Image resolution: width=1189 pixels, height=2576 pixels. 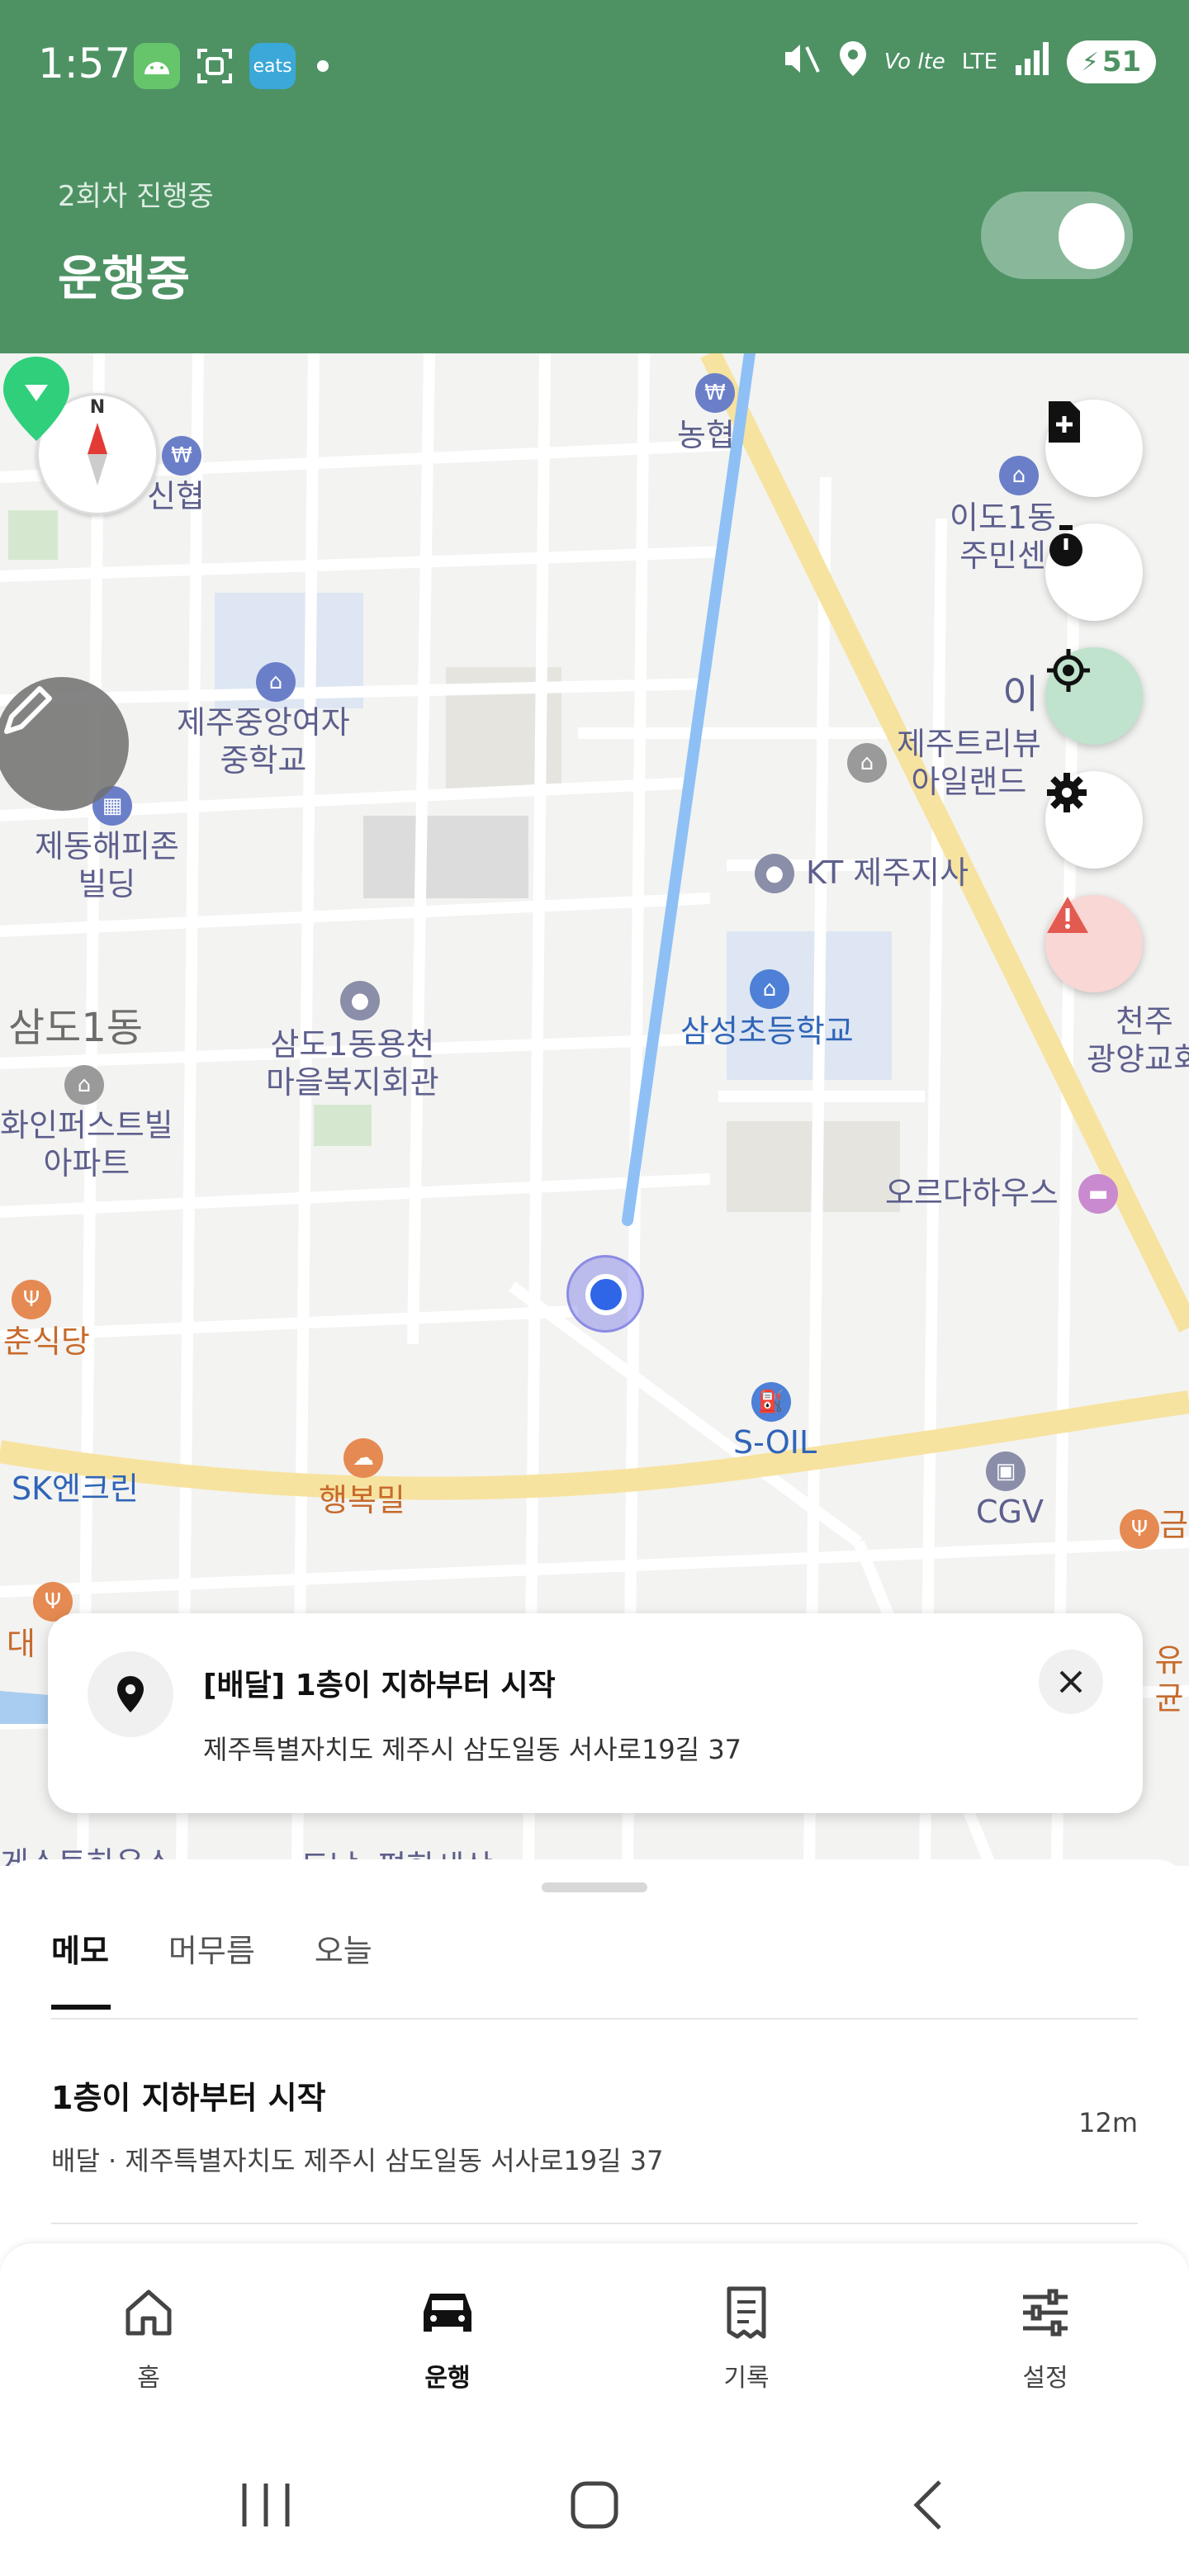 What do you see at coordinates (1098, 1194) in the screenshot?
I see `hotel-icon: ▬` at bounding box center [1098, 1194].